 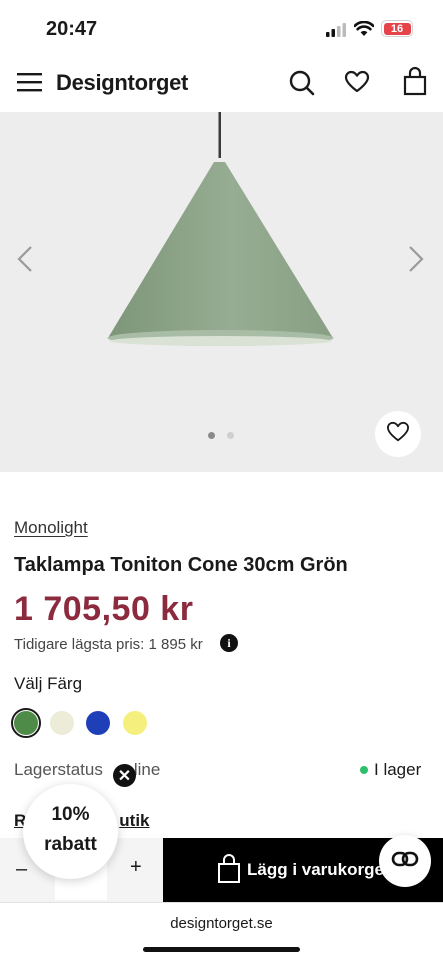 What do you see at coordinates (337, 32) in the screenshot?
I see `signal-icon` at bounding box center [337, 32].